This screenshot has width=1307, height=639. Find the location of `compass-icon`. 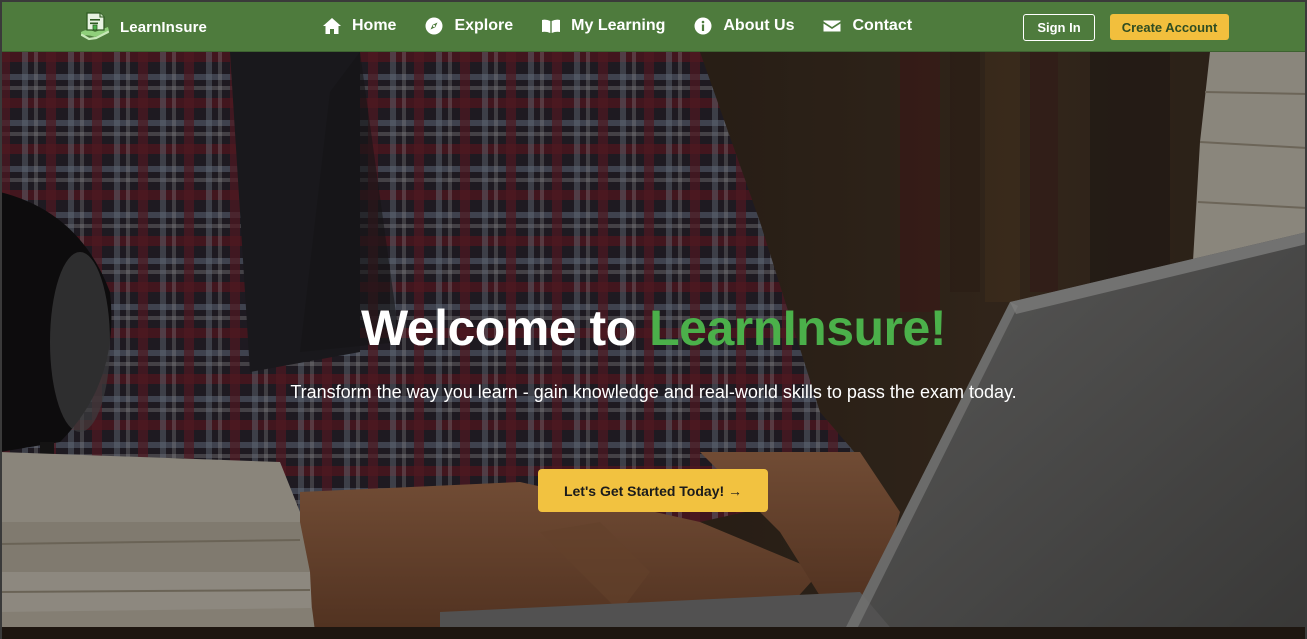

compass-icon is located at coordinates (434, 26).